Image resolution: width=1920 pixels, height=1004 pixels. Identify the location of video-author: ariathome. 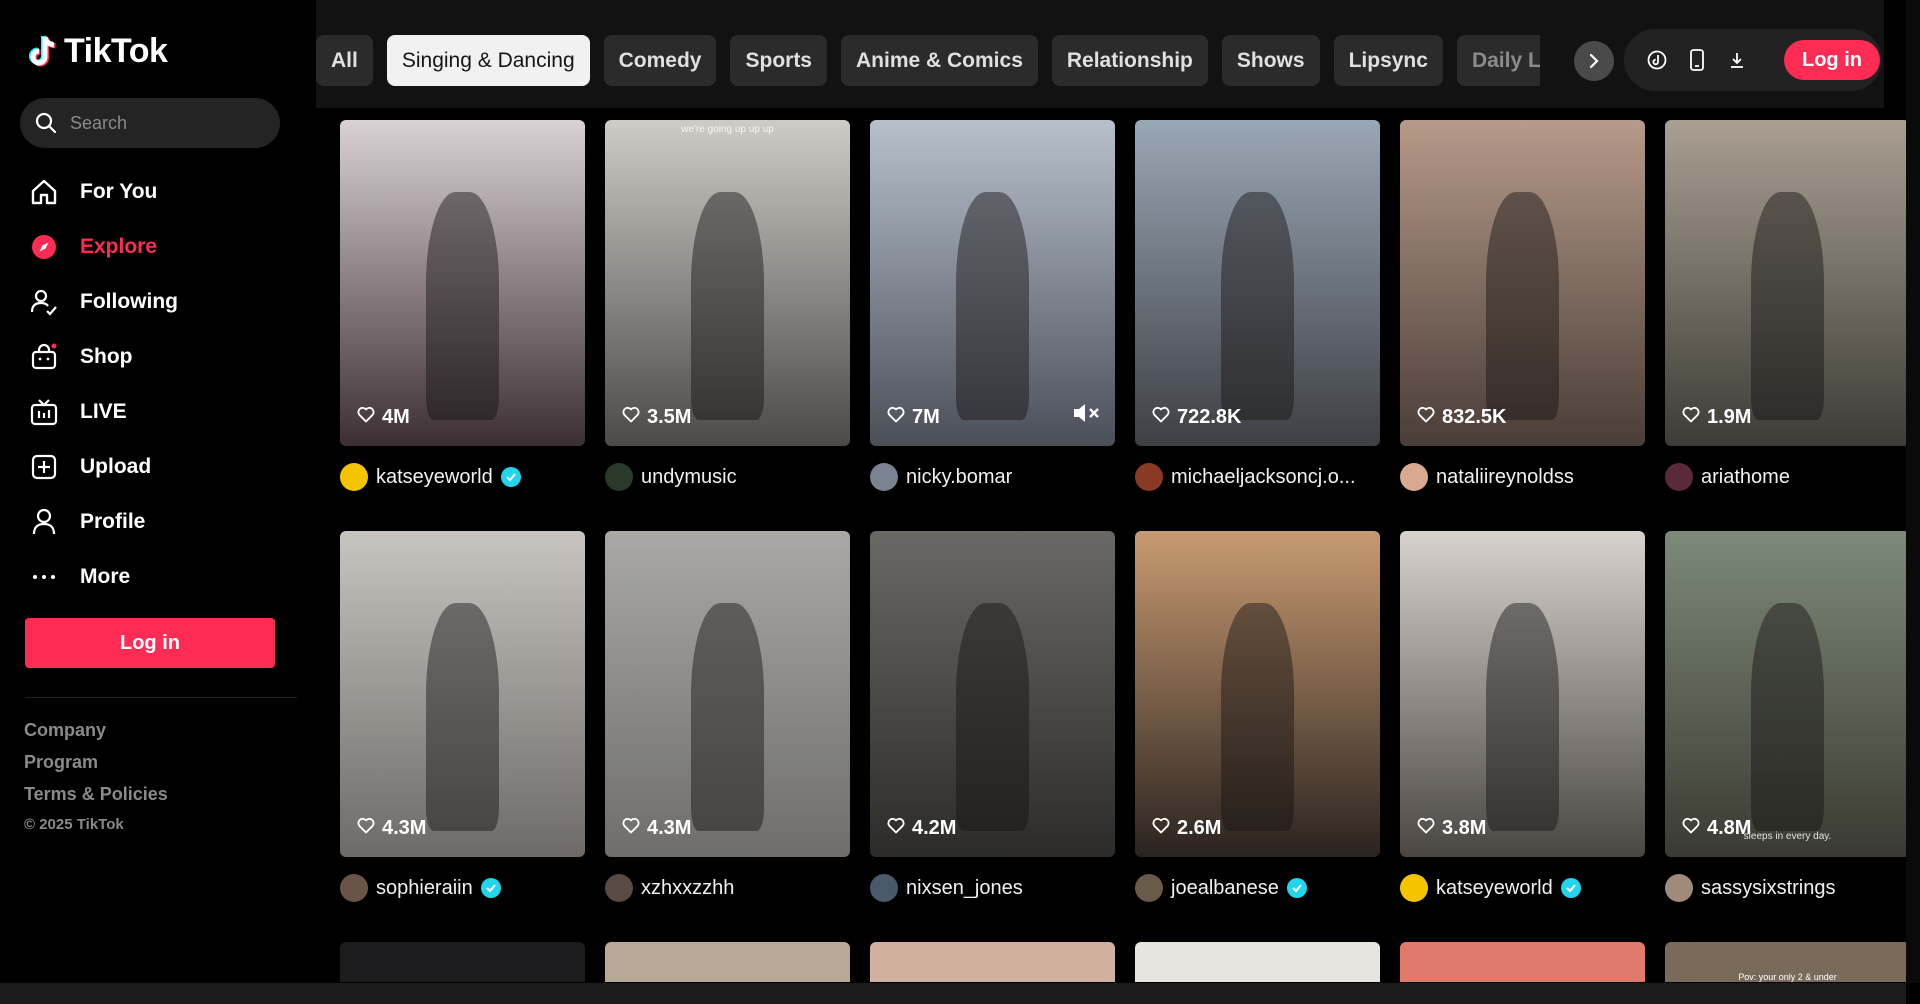
(1787, 477).